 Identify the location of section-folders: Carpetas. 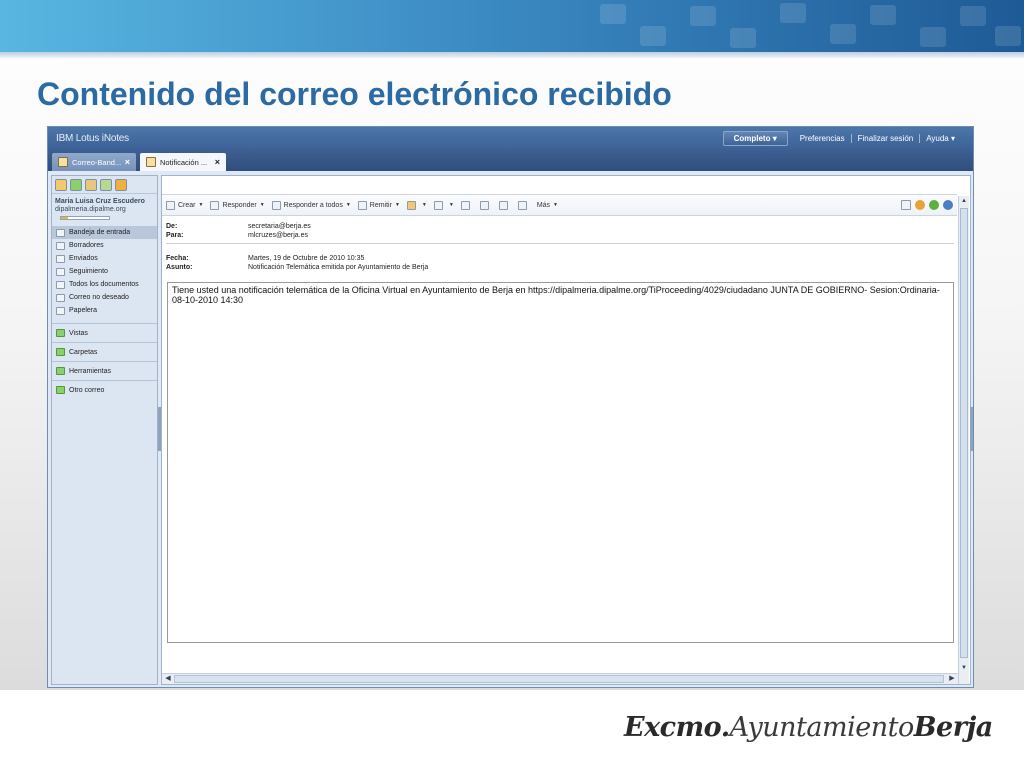
(104, 351).